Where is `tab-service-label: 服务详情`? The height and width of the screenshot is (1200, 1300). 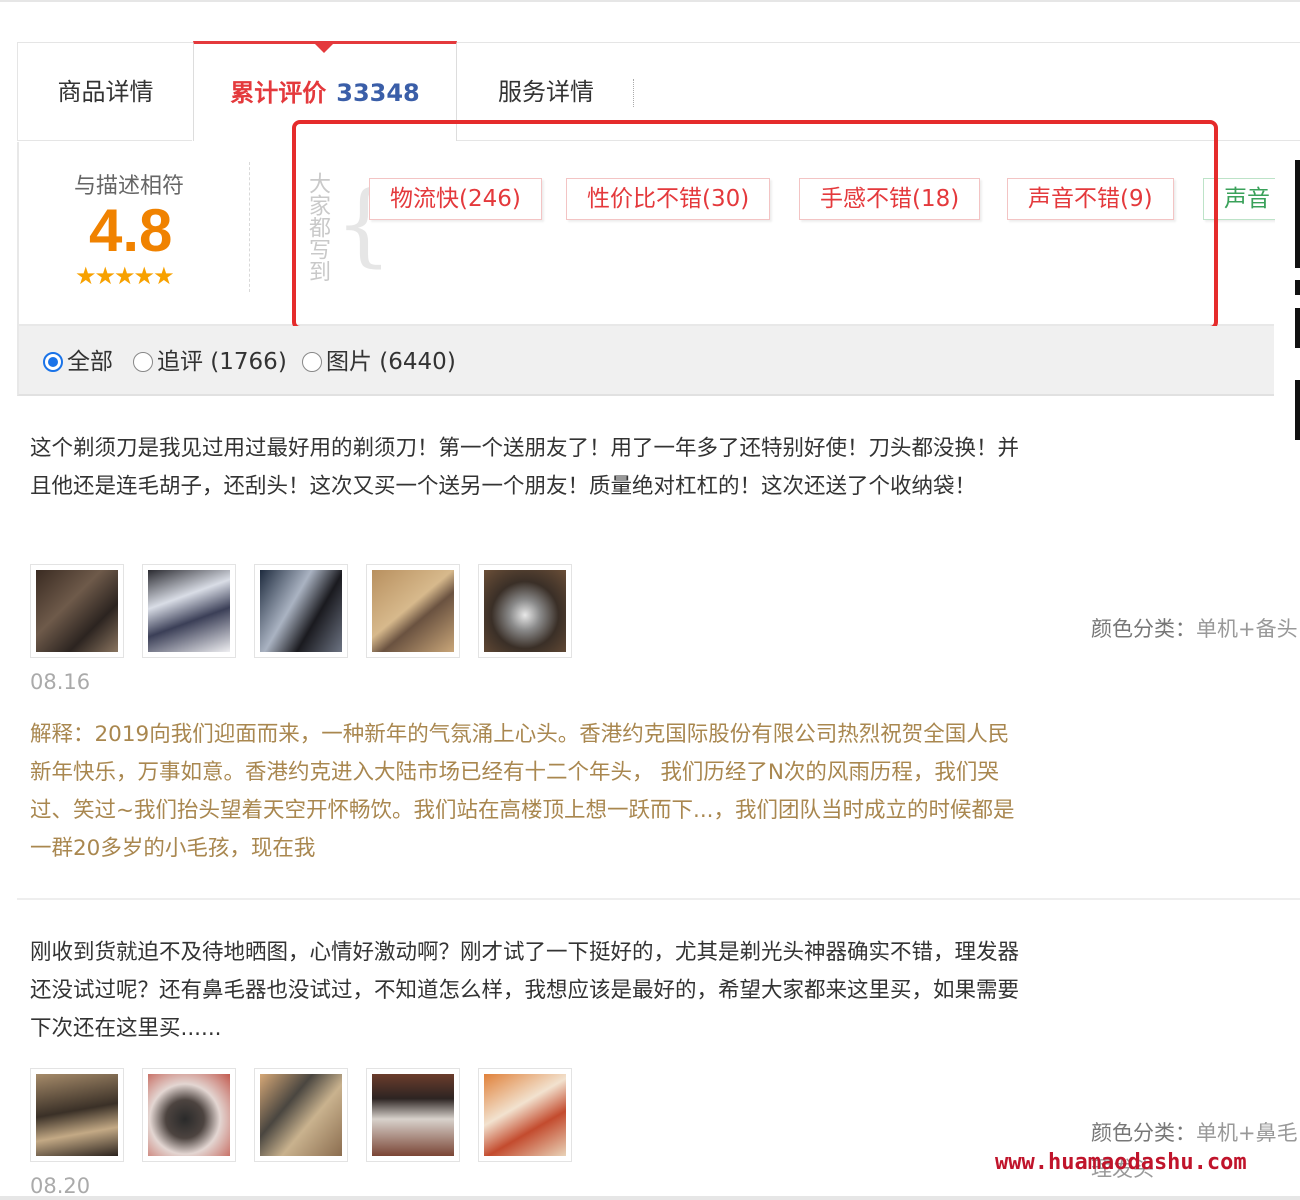 tab-service-label: 服务详情 is located at coordinates (546, 92).